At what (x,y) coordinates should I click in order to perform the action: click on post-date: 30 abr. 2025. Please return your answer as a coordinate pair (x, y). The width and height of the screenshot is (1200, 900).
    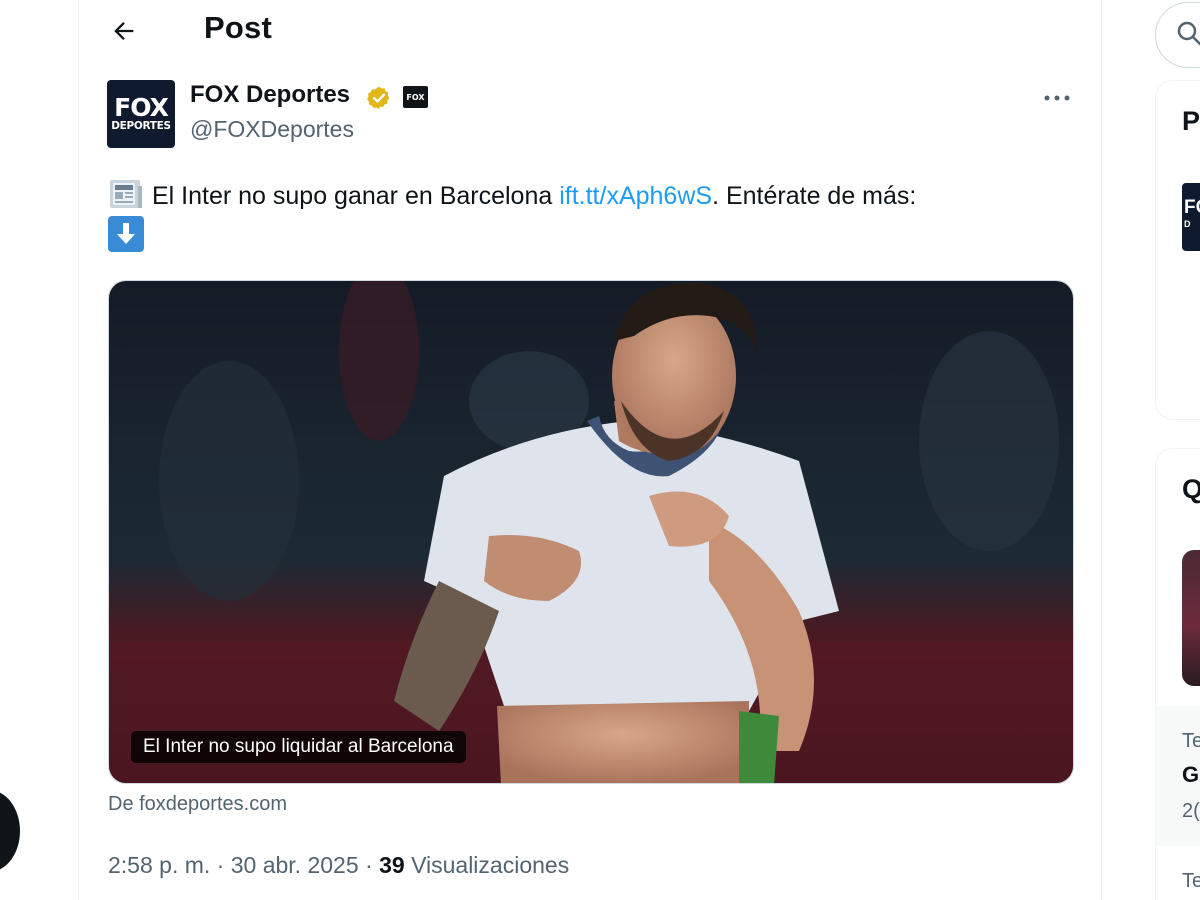
    Looking at the image, I should click on (295, 865).